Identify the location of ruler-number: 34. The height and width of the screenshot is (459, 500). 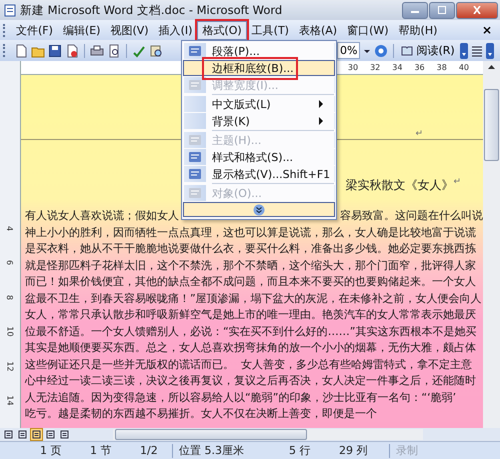
(397, 67).